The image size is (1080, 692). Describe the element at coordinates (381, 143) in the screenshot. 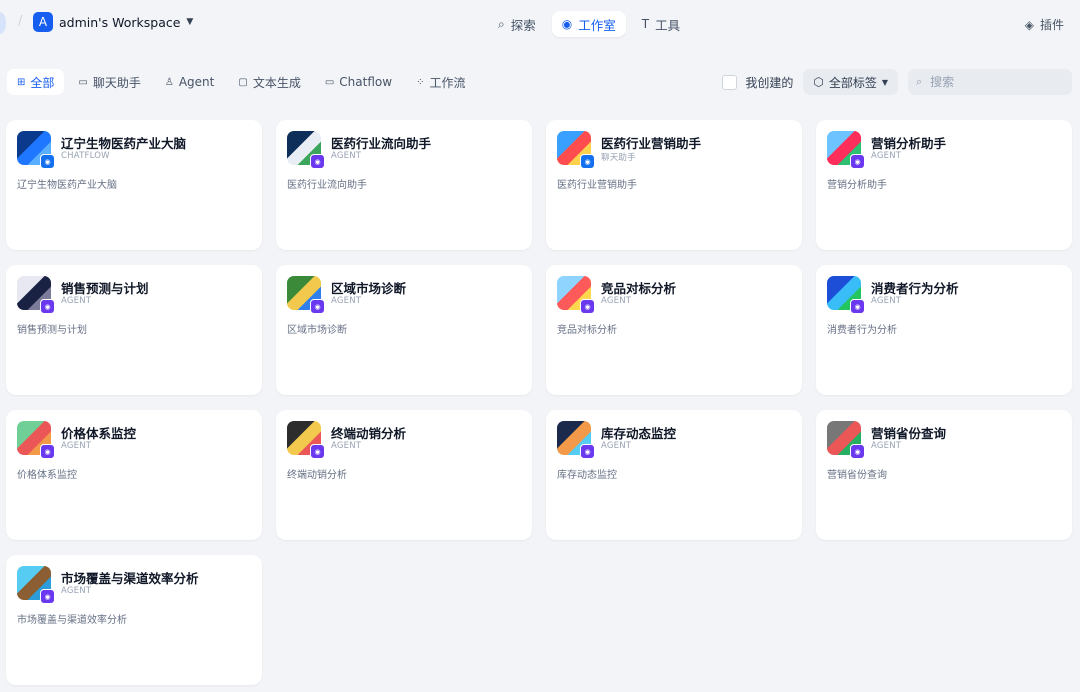

I see `app-title: 医药行业流向助手` at that location.